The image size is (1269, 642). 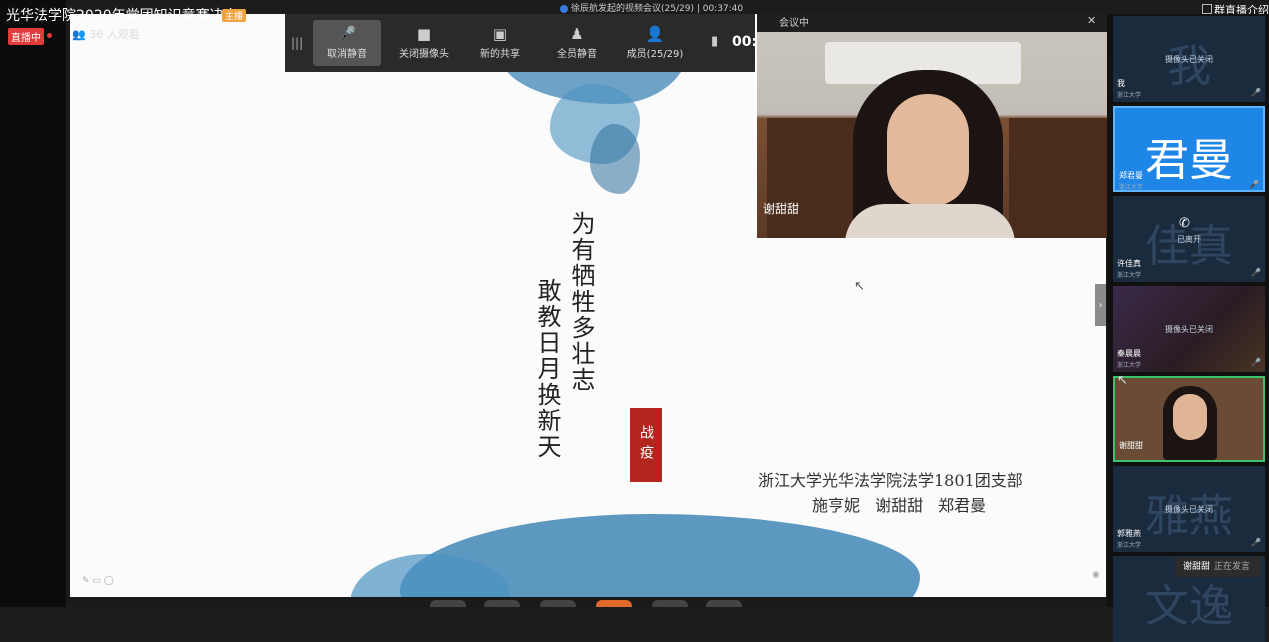 I want to click on speaker-video: 会议中 ✕ 谢甜甜, so click(x=932, y=126).